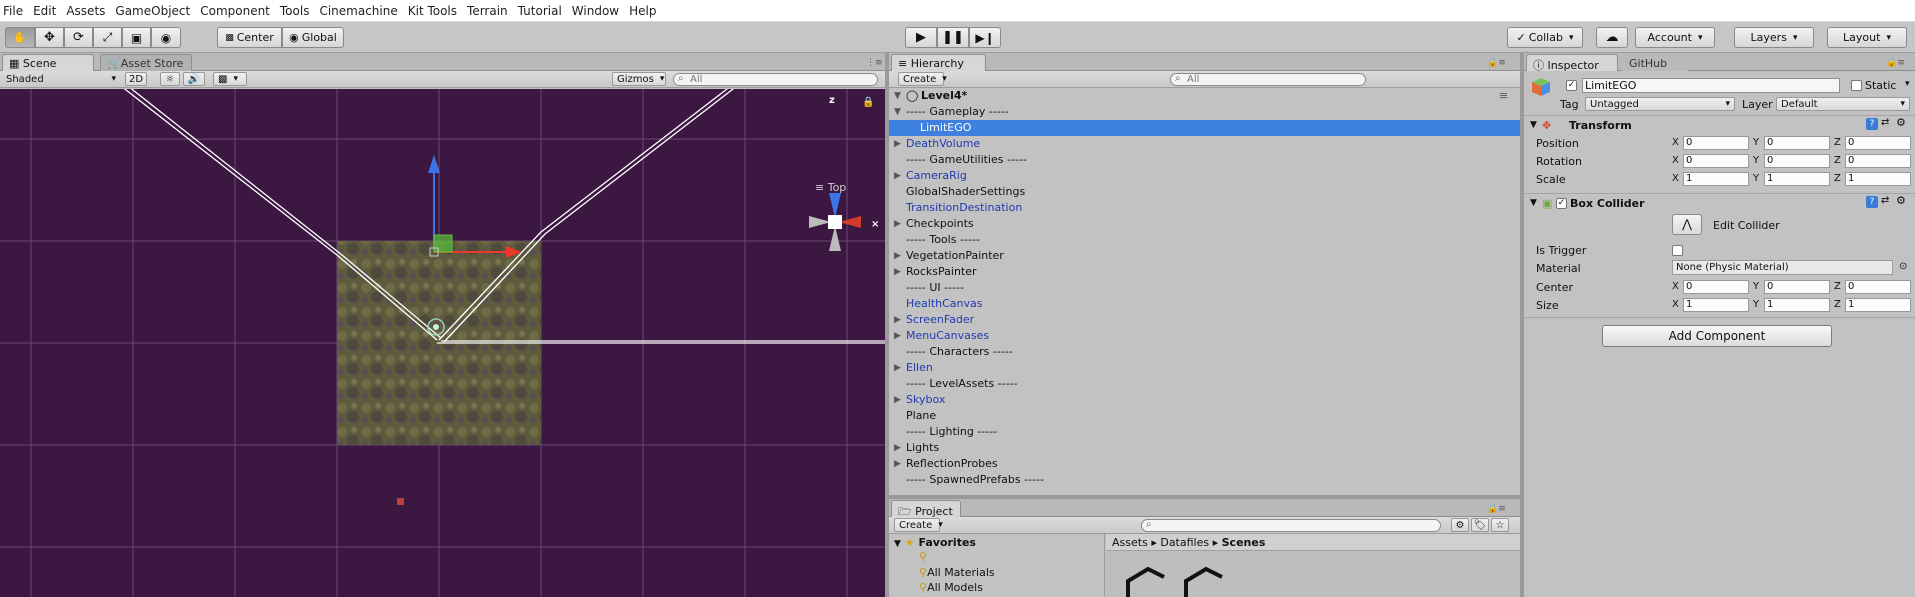 This screenshot has height=597, width=1915. Describe the element at coordinates (926, 509) in the screenshot. I see `tab-project: 🗁 Project` at that location.